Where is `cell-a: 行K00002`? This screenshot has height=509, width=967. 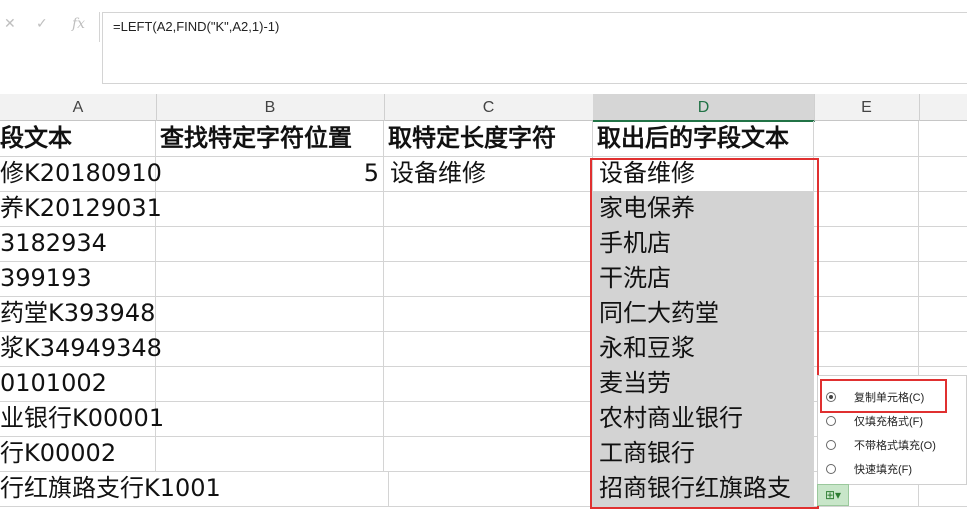
cell-a: 行K00002 is located at coordinates (78, 453).